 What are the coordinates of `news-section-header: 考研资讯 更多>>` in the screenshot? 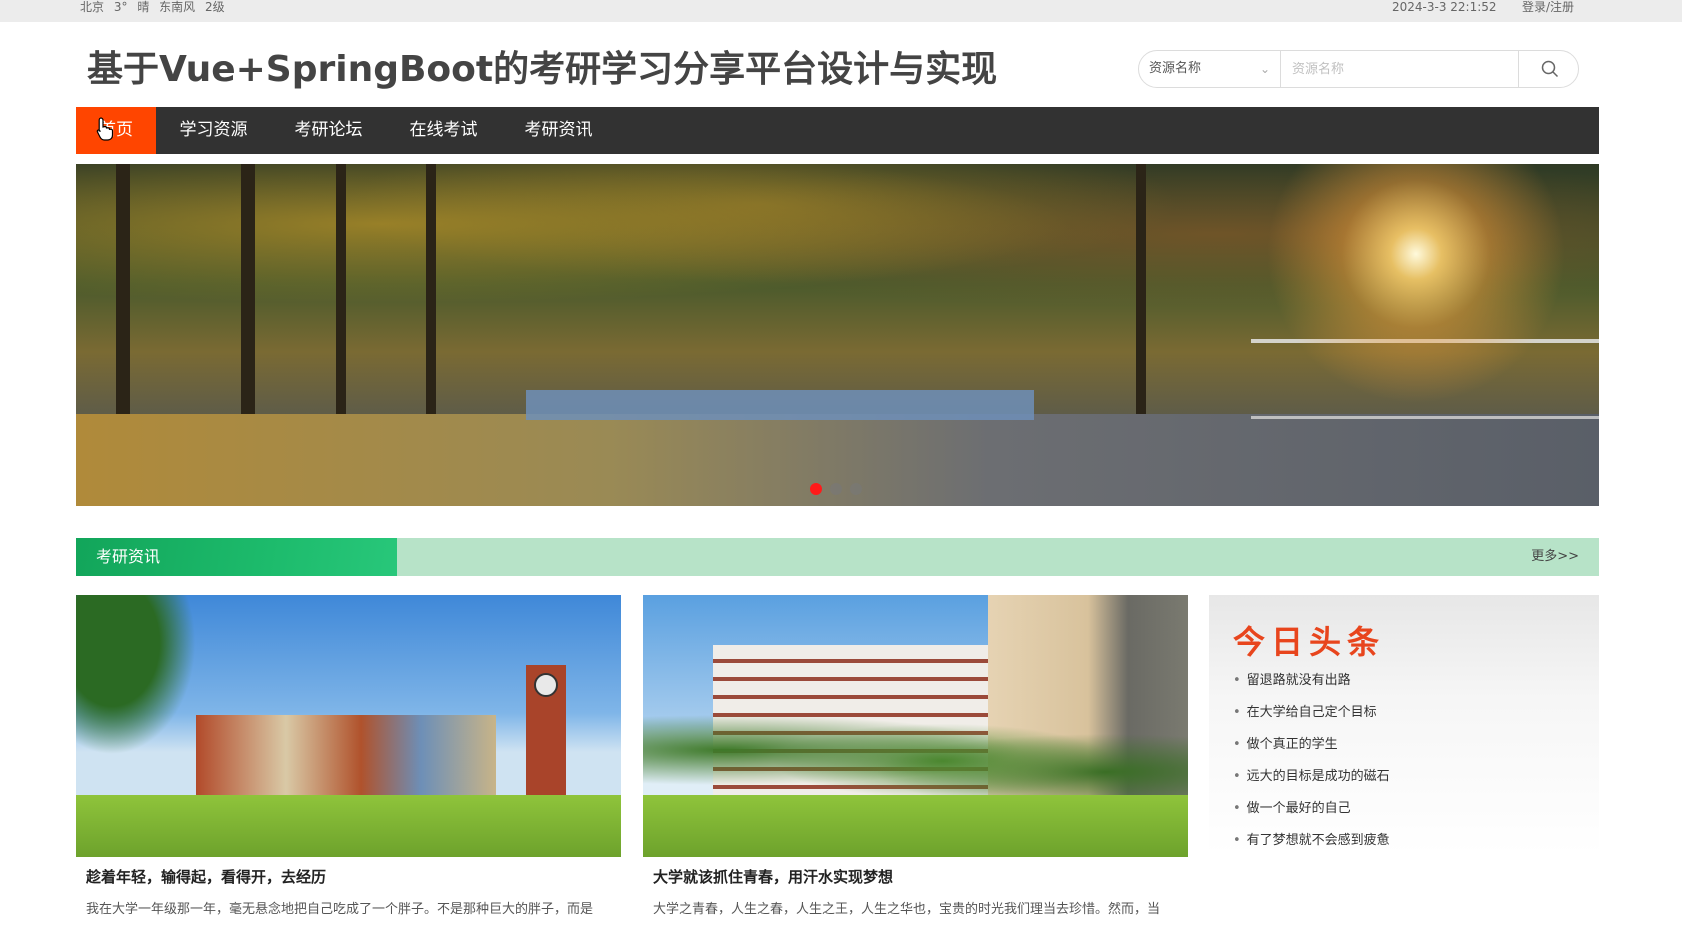 It's located at (837, 557).